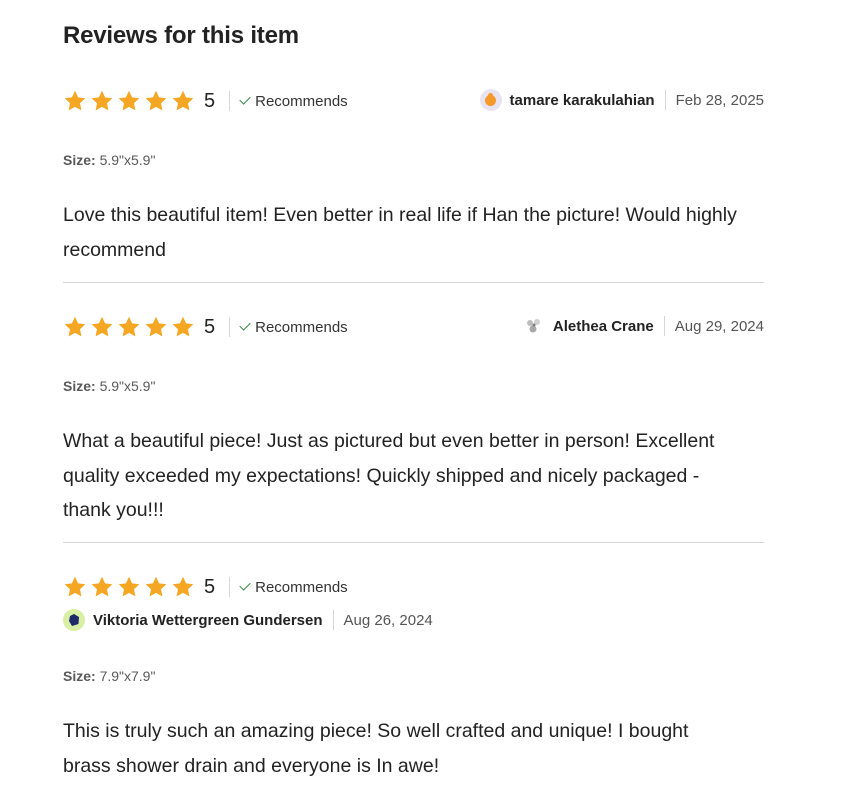 The width and height of the screenshot is (844, 796). Describe the element at coordinates (582, 100) in the screenshot. I see `reviewer-name: tamare karakulahian` at that location.